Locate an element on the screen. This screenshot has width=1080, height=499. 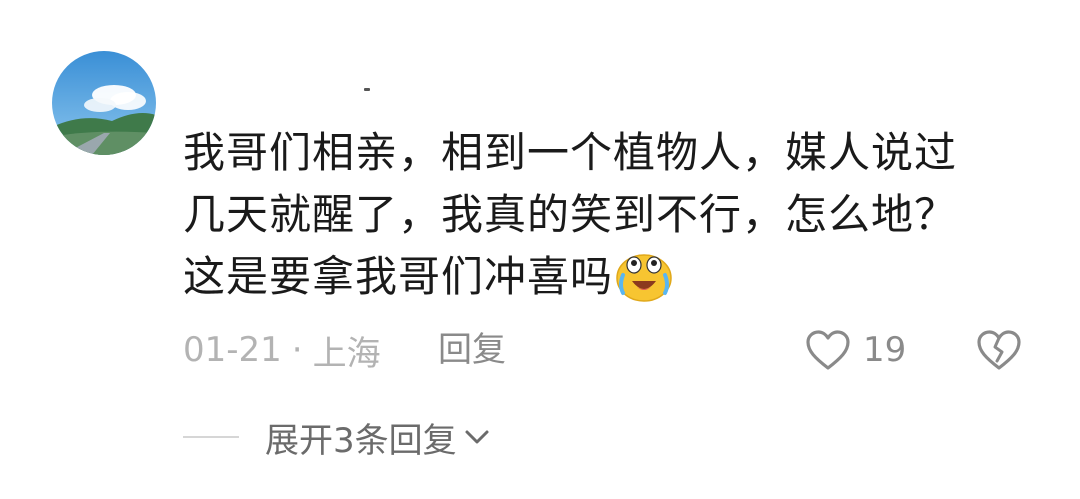
comment-line: 几天就醒了，我真的笑到不行，怎么地？ is located at coordinates (570, 214).